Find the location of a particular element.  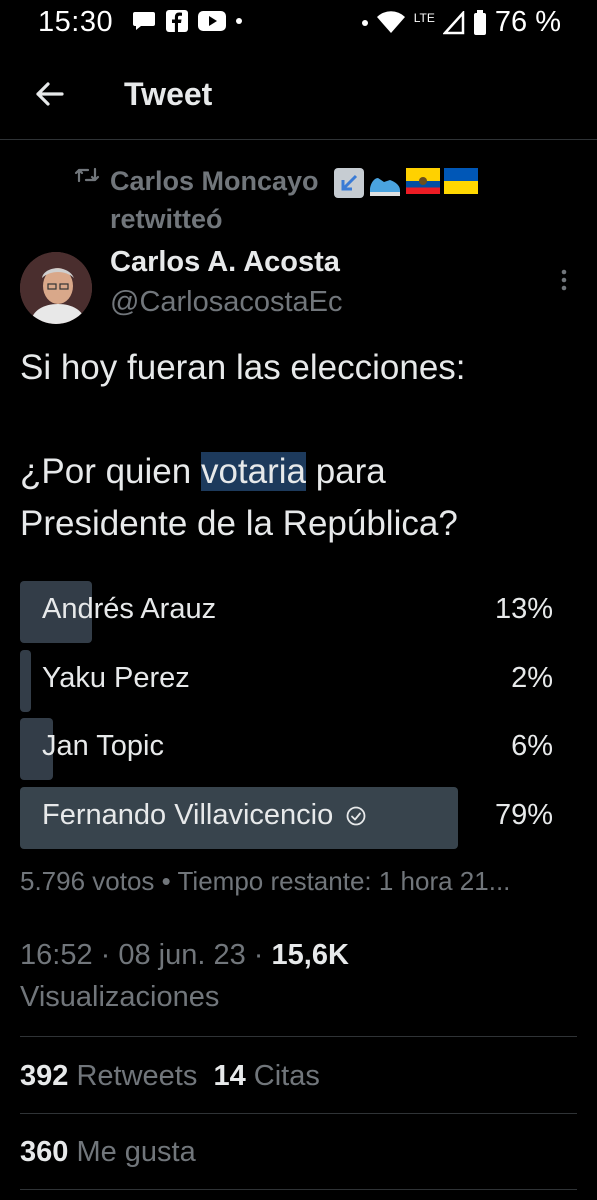

running-shoe-emoji-icon is located at coordinates (385, 186).